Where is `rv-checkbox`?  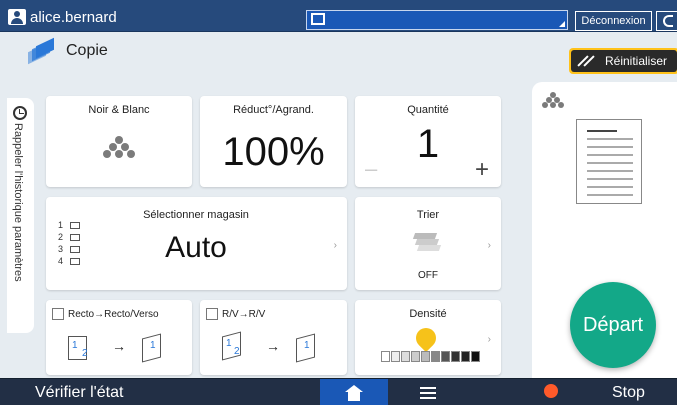
rv-checkbox is located at coordinates (212, 314).